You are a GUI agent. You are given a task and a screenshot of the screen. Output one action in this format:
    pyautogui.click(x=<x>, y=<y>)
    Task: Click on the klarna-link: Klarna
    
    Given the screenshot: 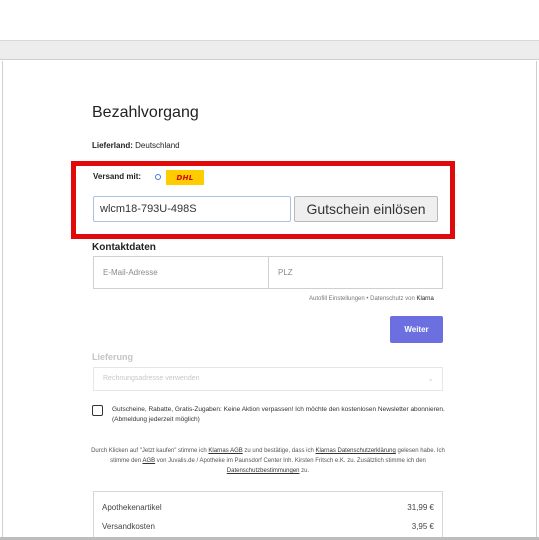 What is the action you would take?
    pyautogui.click(x=425, y=299)
    